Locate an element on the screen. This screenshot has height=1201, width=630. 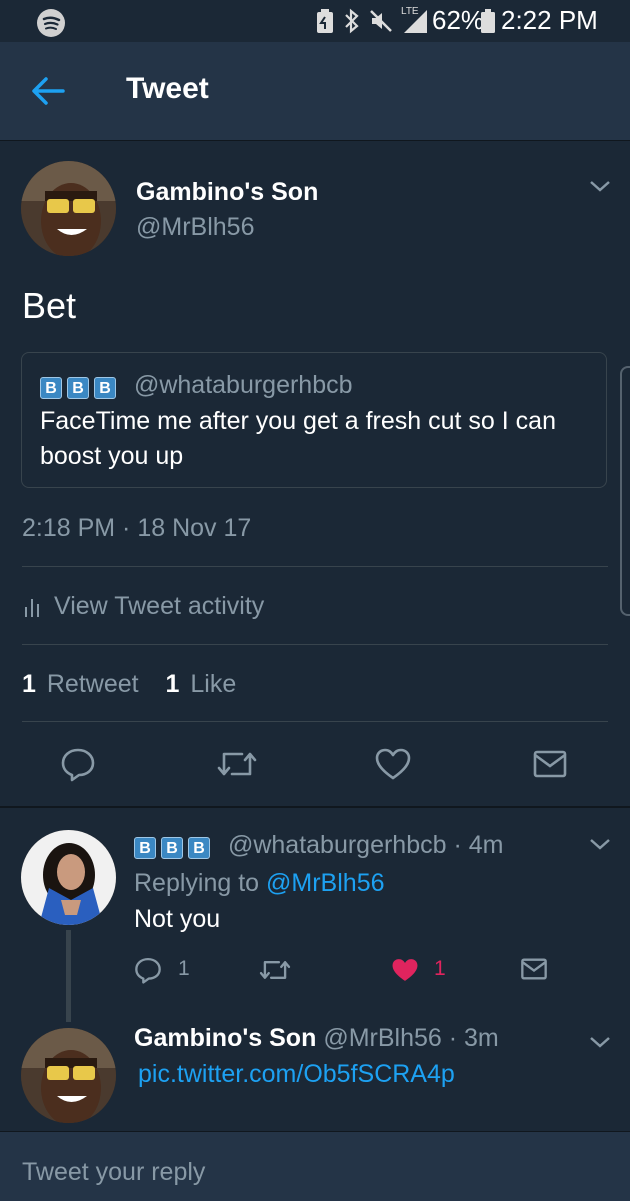
app-header: Tweet is located at coordinates (315, 91).